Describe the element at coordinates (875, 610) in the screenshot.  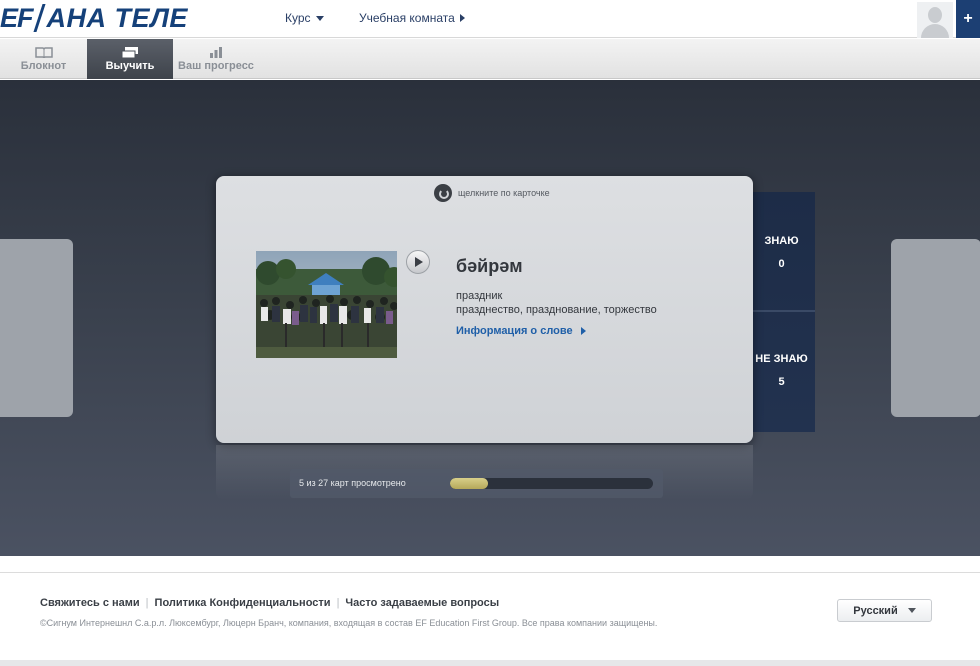
I see `language-select-value: Русский` at that location.